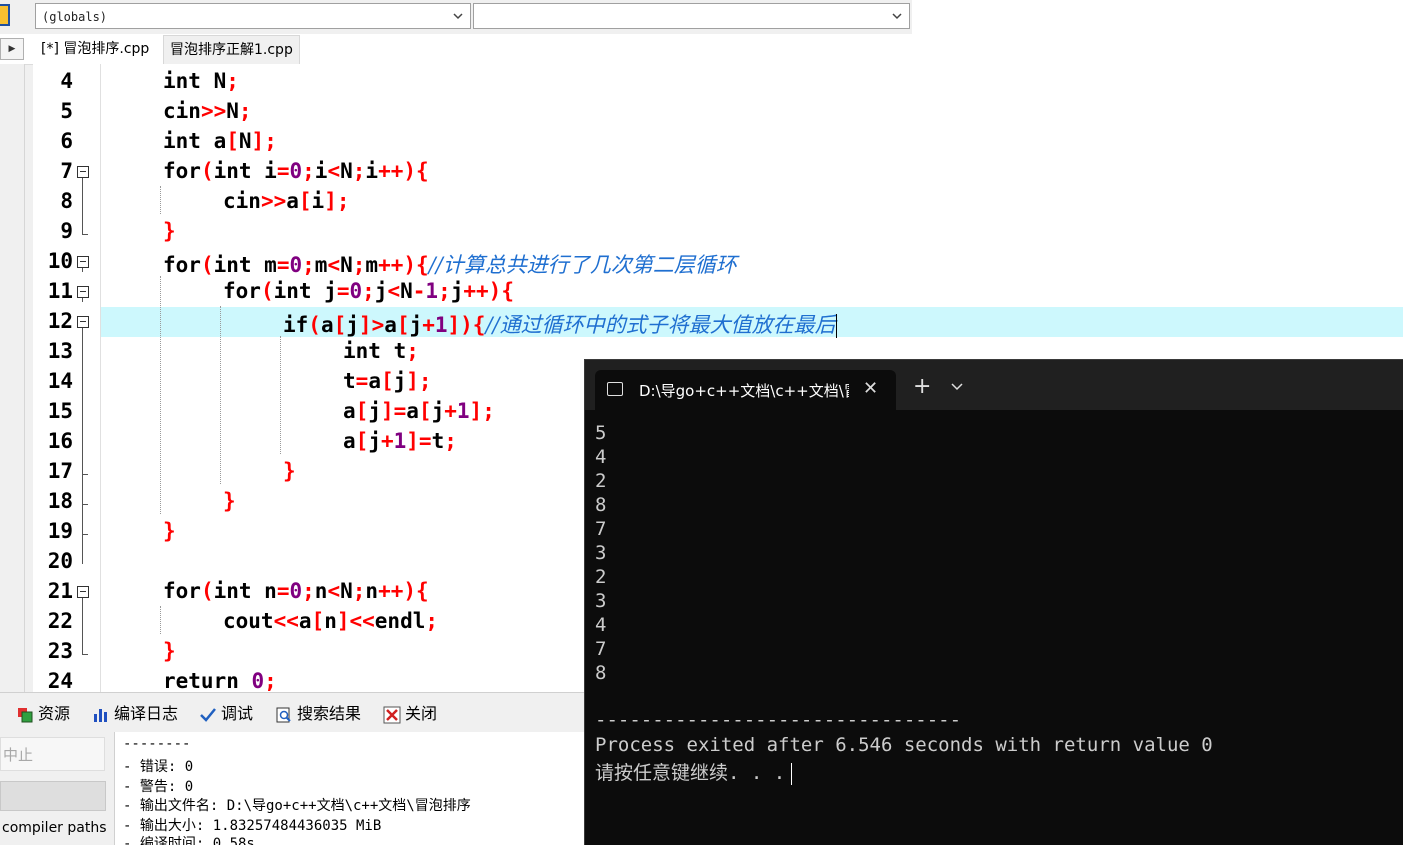  I want to click on tab-label: 调试, so click(237, 713).